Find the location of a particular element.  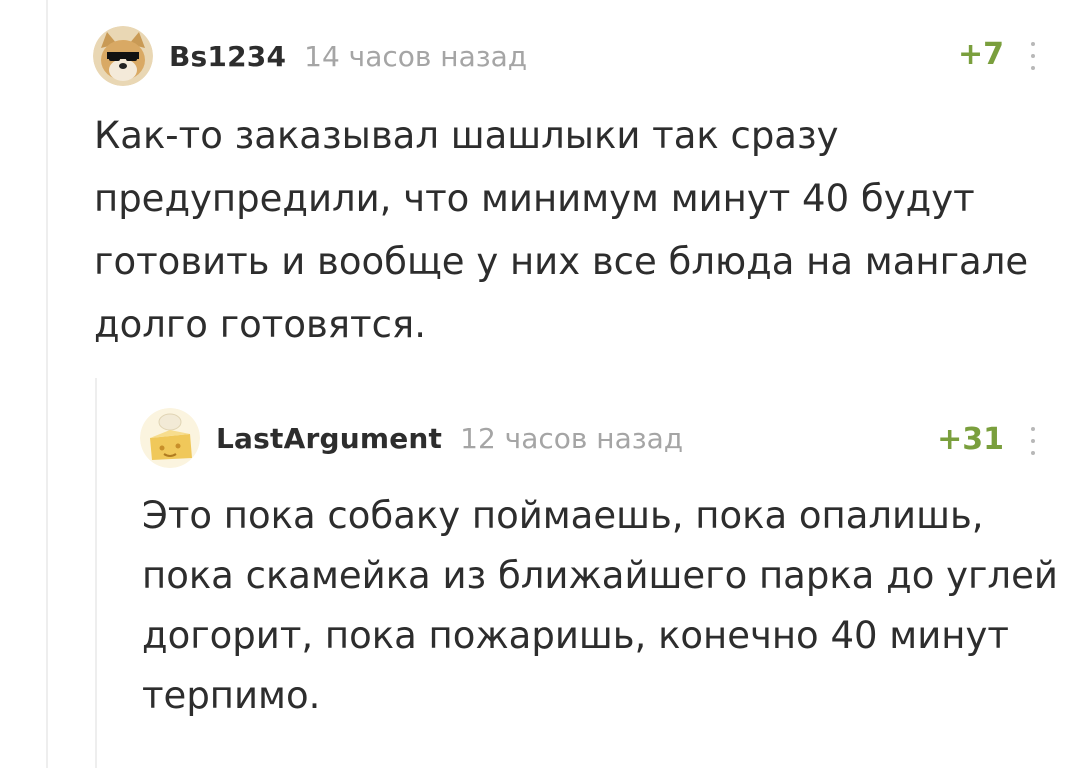

reply-author: LastArgument is located at coordinates (329, 438).